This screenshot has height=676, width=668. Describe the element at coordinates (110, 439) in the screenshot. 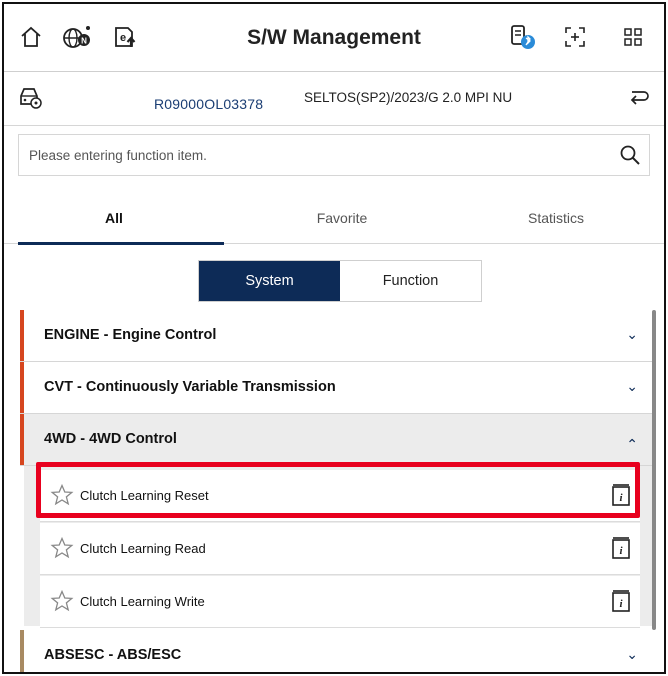

I see `category-label: 4WD - 4WD Control` at that location.